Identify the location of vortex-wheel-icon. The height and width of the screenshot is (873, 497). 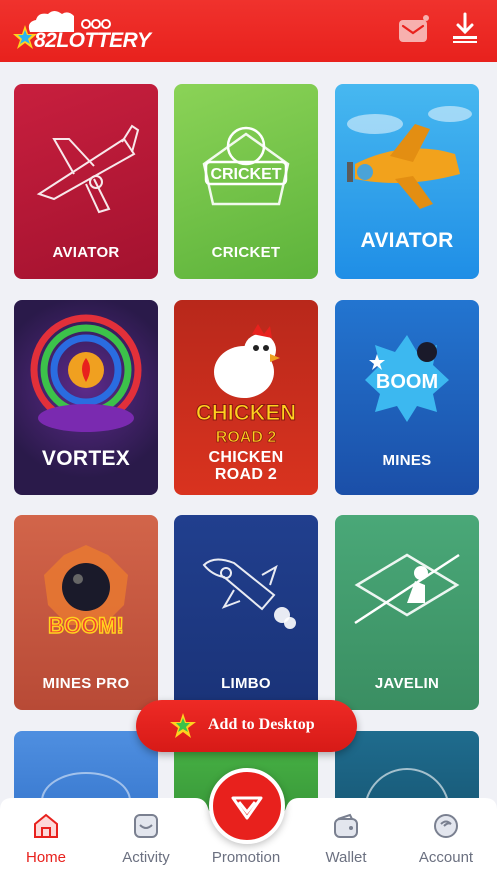
(86, 373).